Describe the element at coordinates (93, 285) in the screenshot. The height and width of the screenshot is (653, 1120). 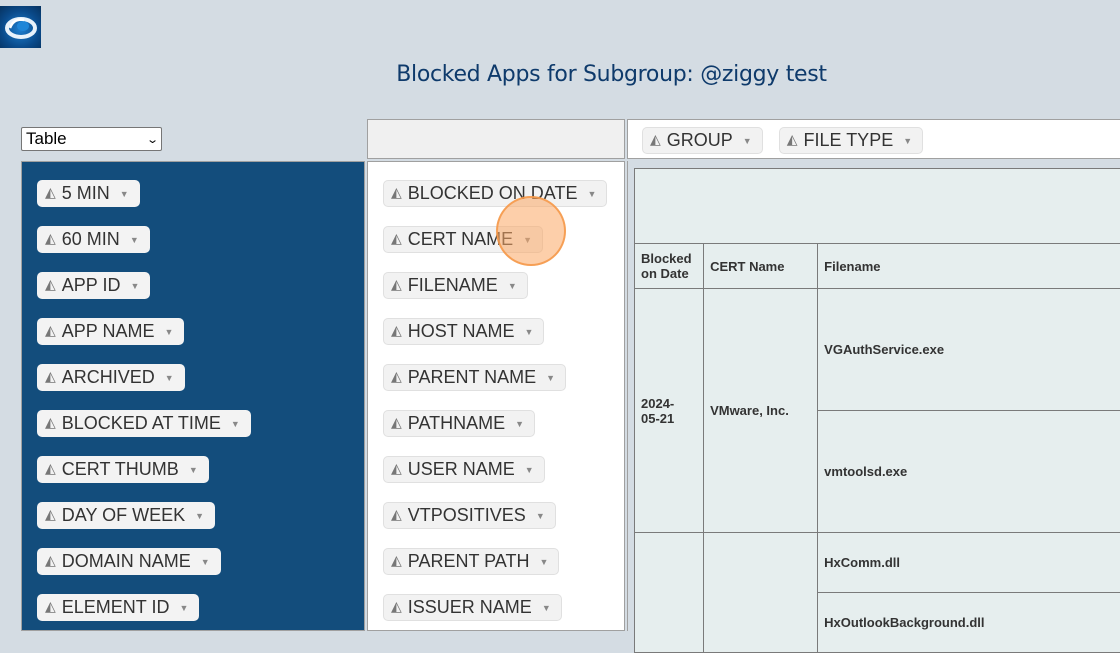
I see `attribute-pill: ◭APP ID▼` at that location.